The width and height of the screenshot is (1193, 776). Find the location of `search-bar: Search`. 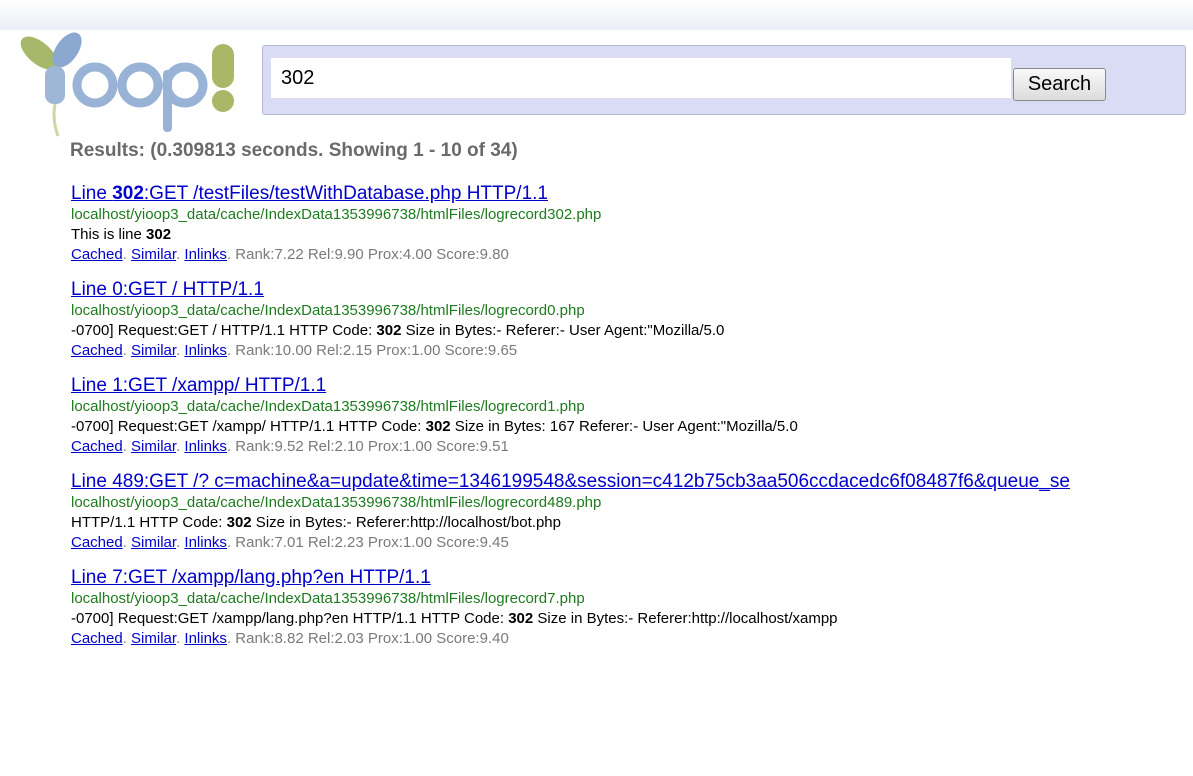

search-bar: Search is located at coordinates (724, 80).